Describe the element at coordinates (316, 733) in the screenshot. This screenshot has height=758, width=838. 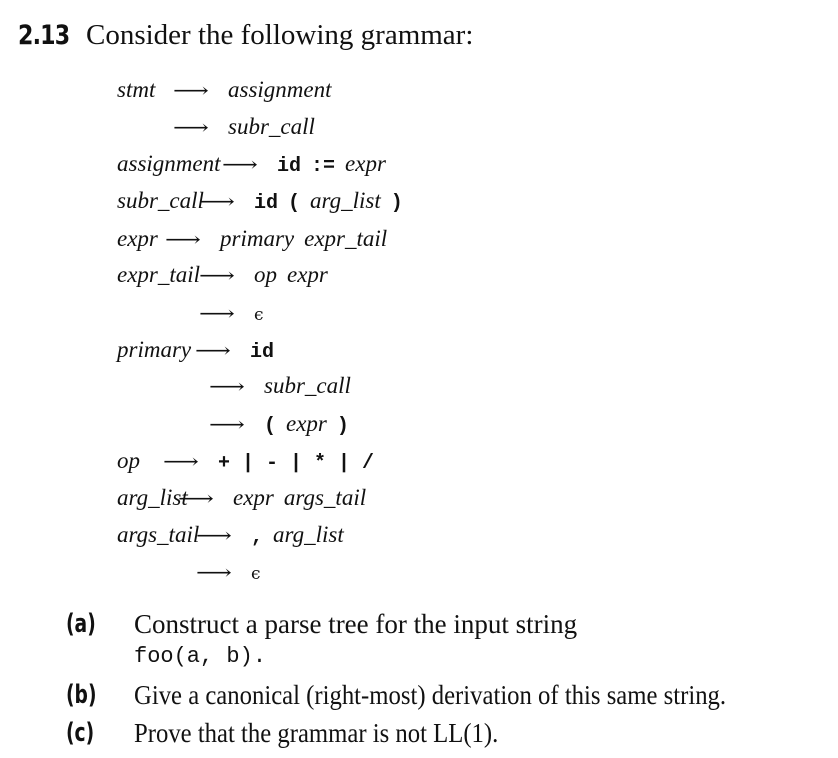
I see `part-c-text: Prove that the grammar is not LL(1).` at that location.